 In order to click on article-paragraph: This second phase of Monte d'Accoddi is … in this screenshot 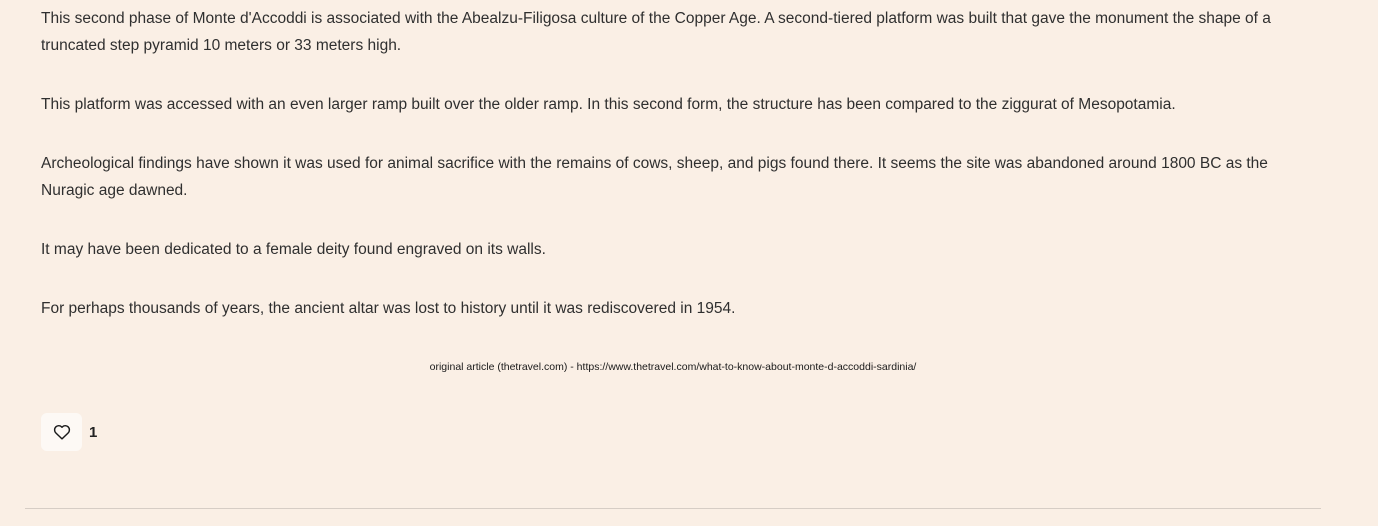, I will do `click(656, 32)`.